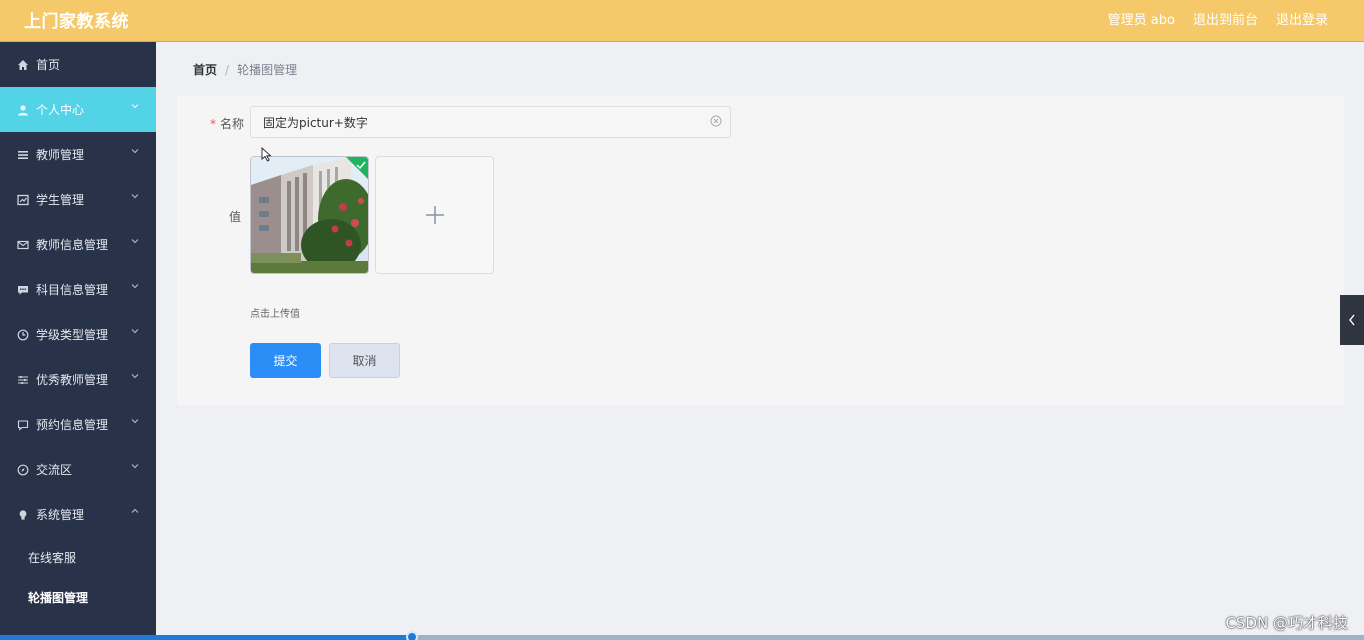 This screenshot has width=1364, height=640. What do you see at coordinates (23, 470) in the screenshot?
I see `compass-icon` at bounding box center [23, 470].